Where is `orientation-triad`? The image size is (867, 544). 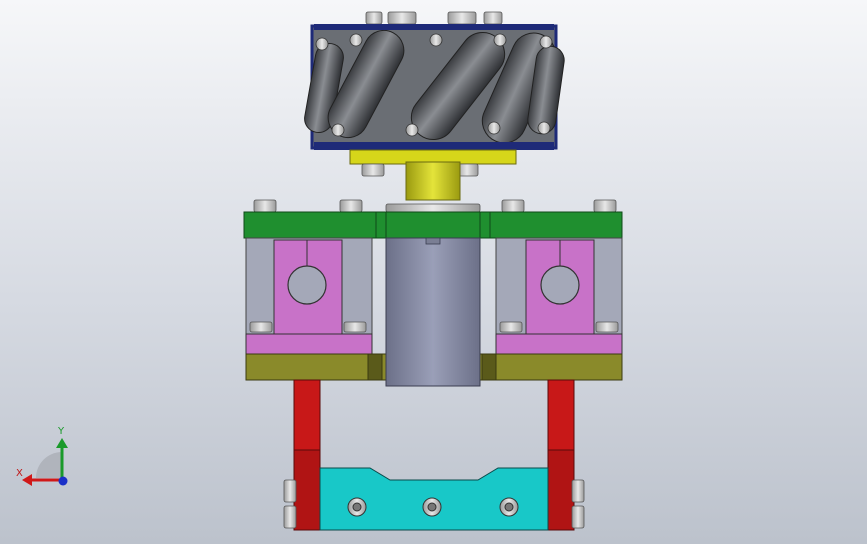 orientation-triad is located at coordinates (45, 462).